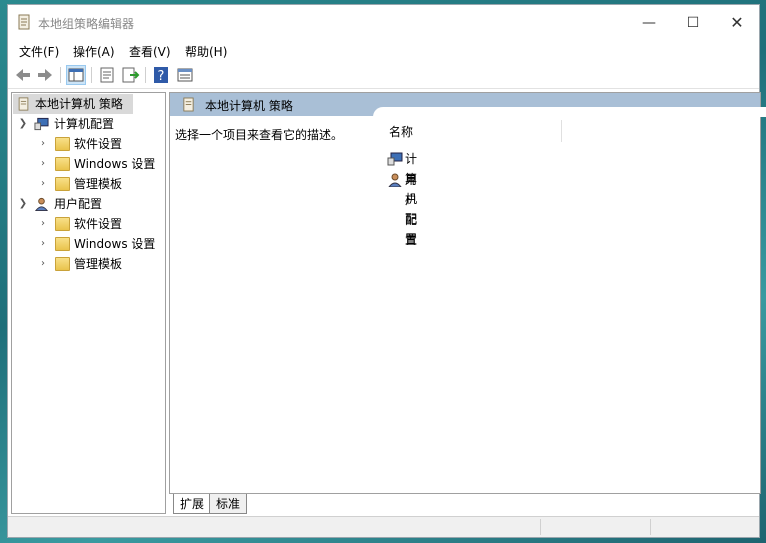 Image resolution: width=766 pixels, height=543 pixels. What do you see at coordinates (249, 106) in the screenshot?
I see `details-title: 本地计算机 策略` at bounding box center [249, 106].